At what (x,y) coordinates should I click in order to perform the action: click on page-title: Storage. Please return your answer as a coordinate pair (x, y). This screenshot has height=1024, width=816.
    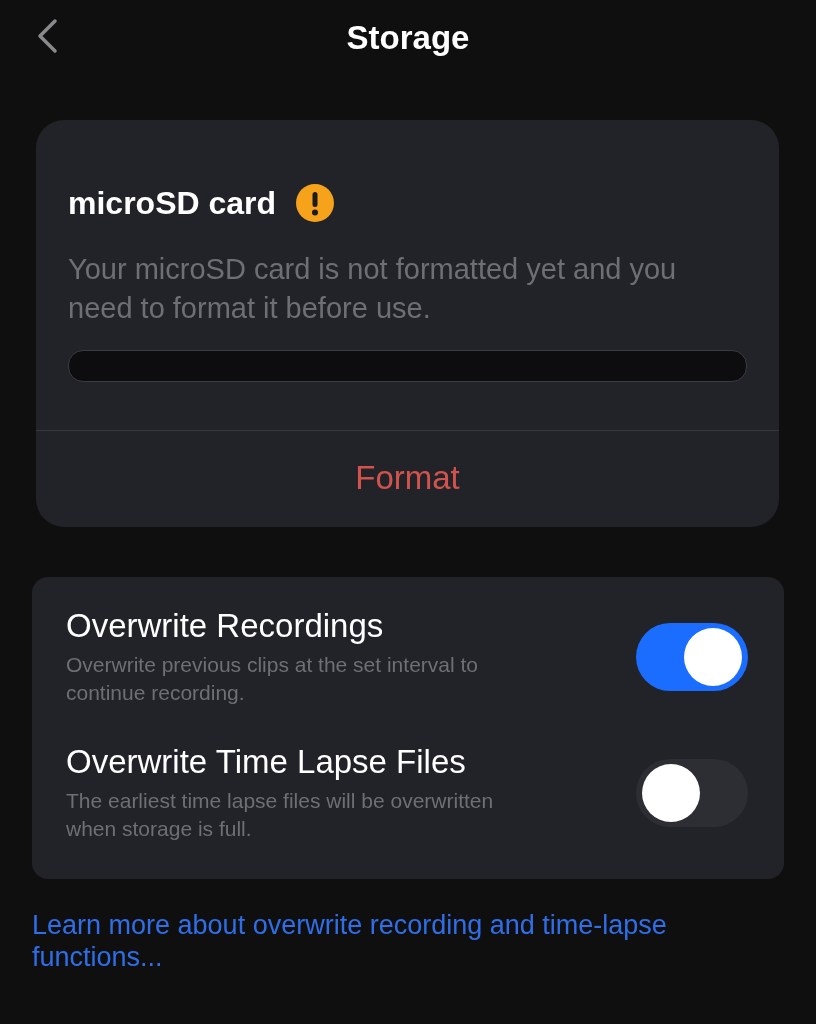
    Looking at the image, I should click on (408, 38).